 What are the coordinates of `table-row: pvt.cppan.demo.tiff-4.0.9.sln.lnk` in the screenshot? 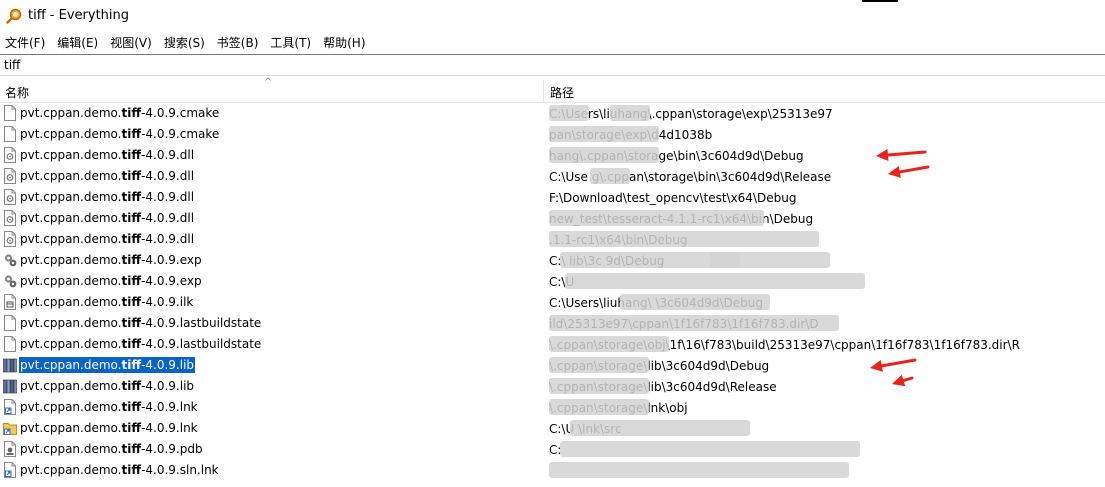 It's located at (552, 470).